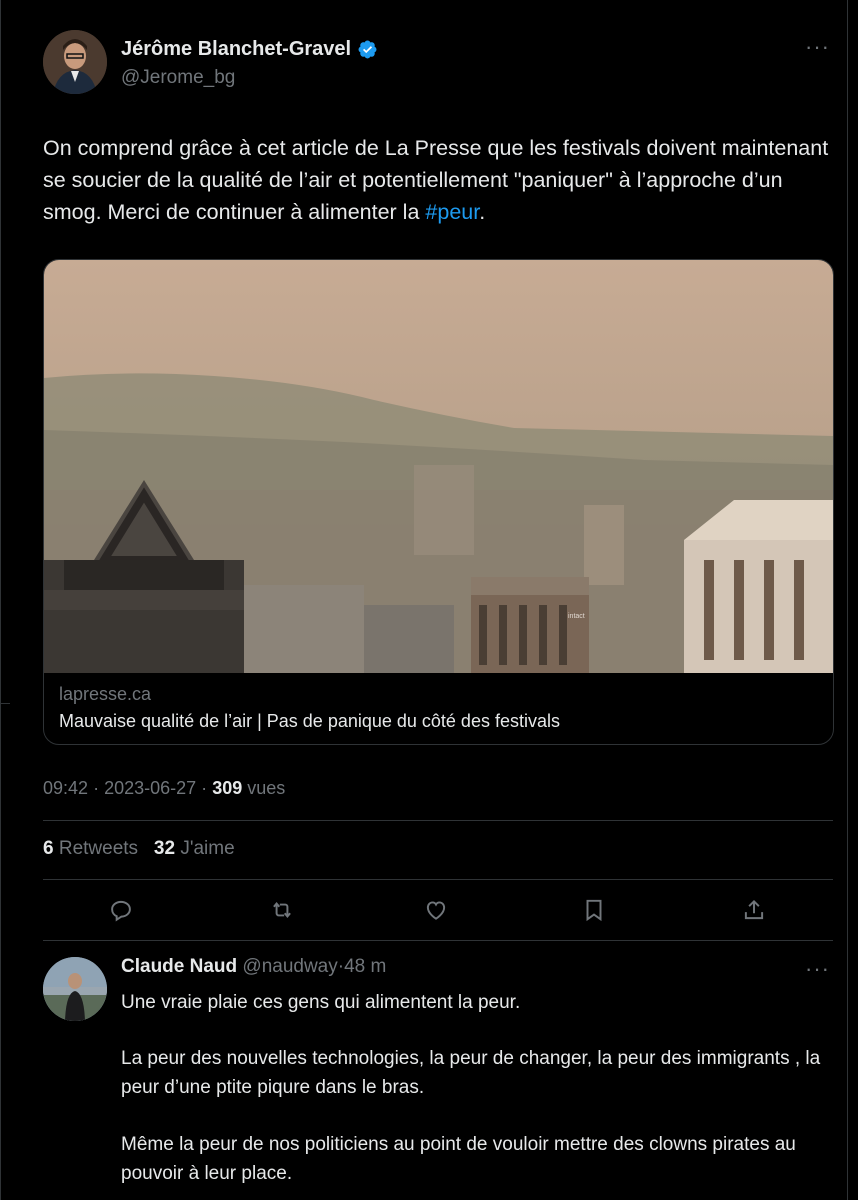 The image size is (858, 1200). I want to click on likes-count: 32, so click(164, 848).